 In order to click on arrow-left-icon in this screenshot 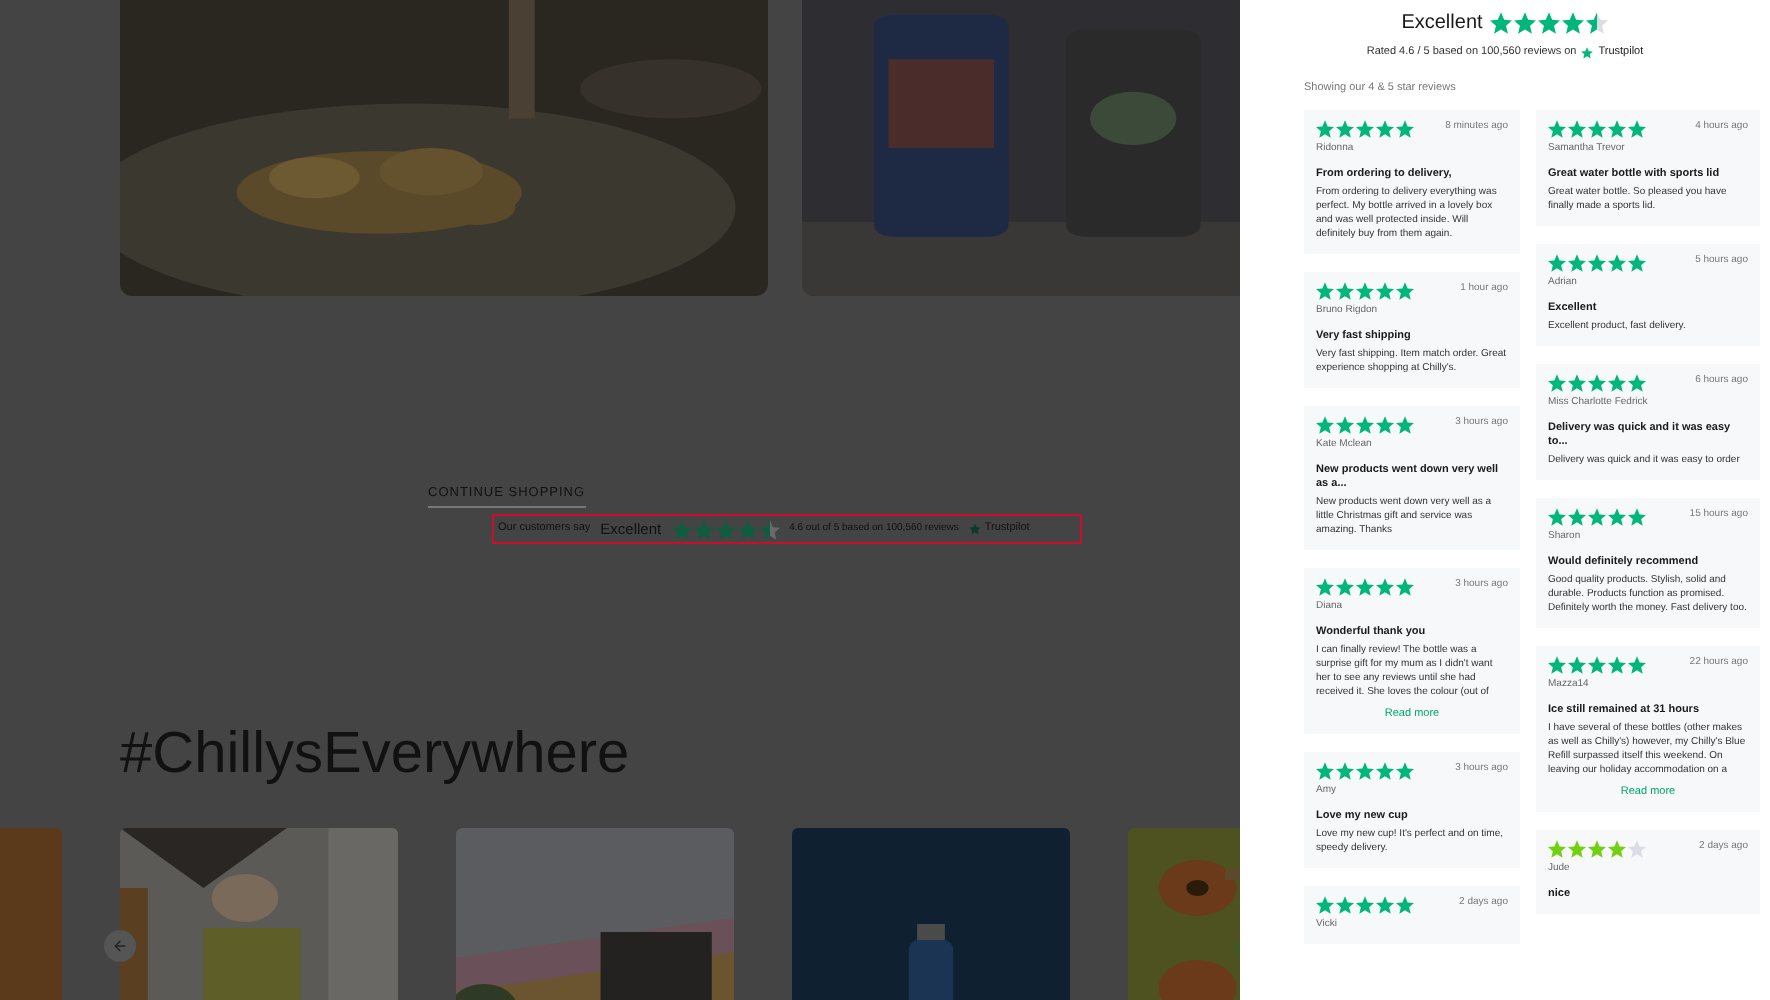, I will do `click(120, 946)`.